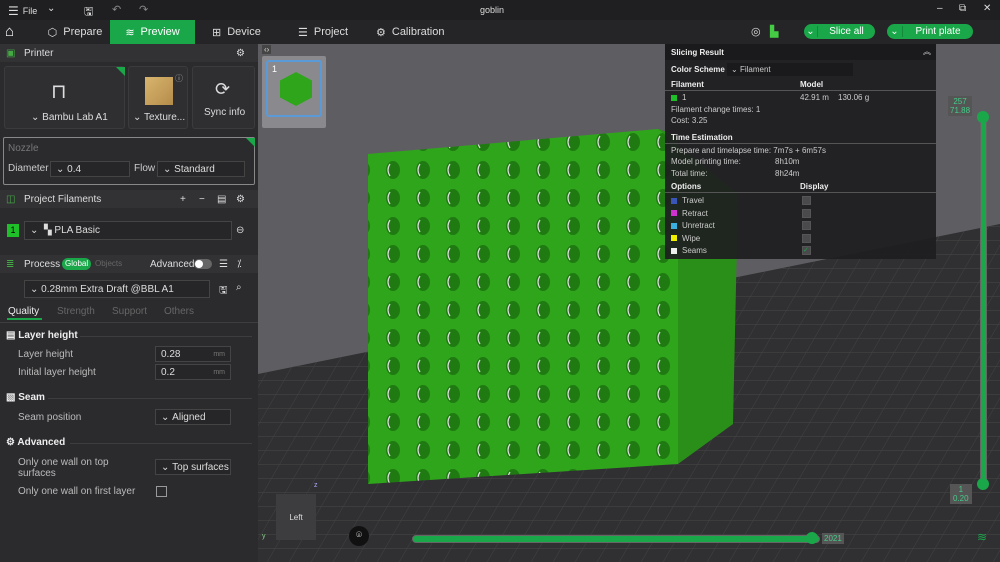 The image size is (1000, 562). Describe the element at coordinates (159, 91) in the screenshot. I see `plate-texture-image` at that location.